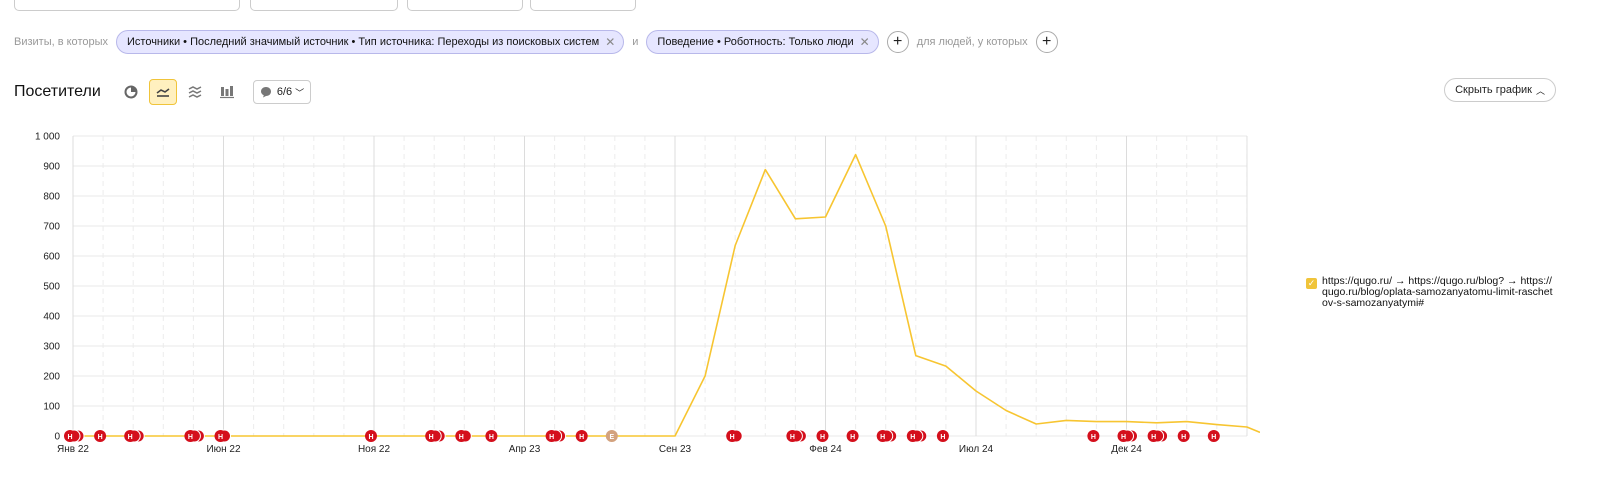  Describe the element at coordinates (51, 287) in the screenshot. I see `y-tick-label: 500` at that location.